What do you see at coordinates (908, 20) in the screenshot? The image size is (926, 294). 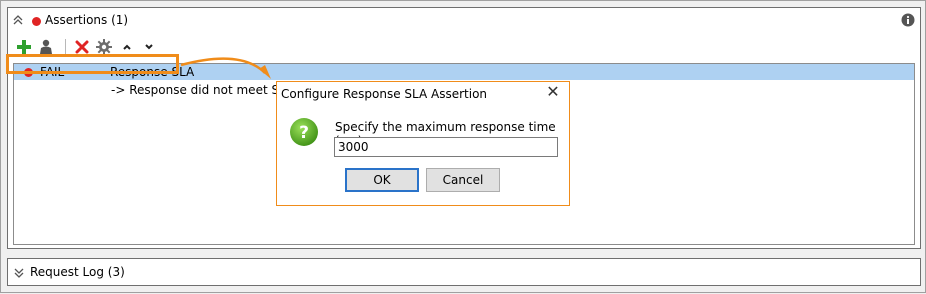 I see `info-icon` at bounding box center [908, 20].